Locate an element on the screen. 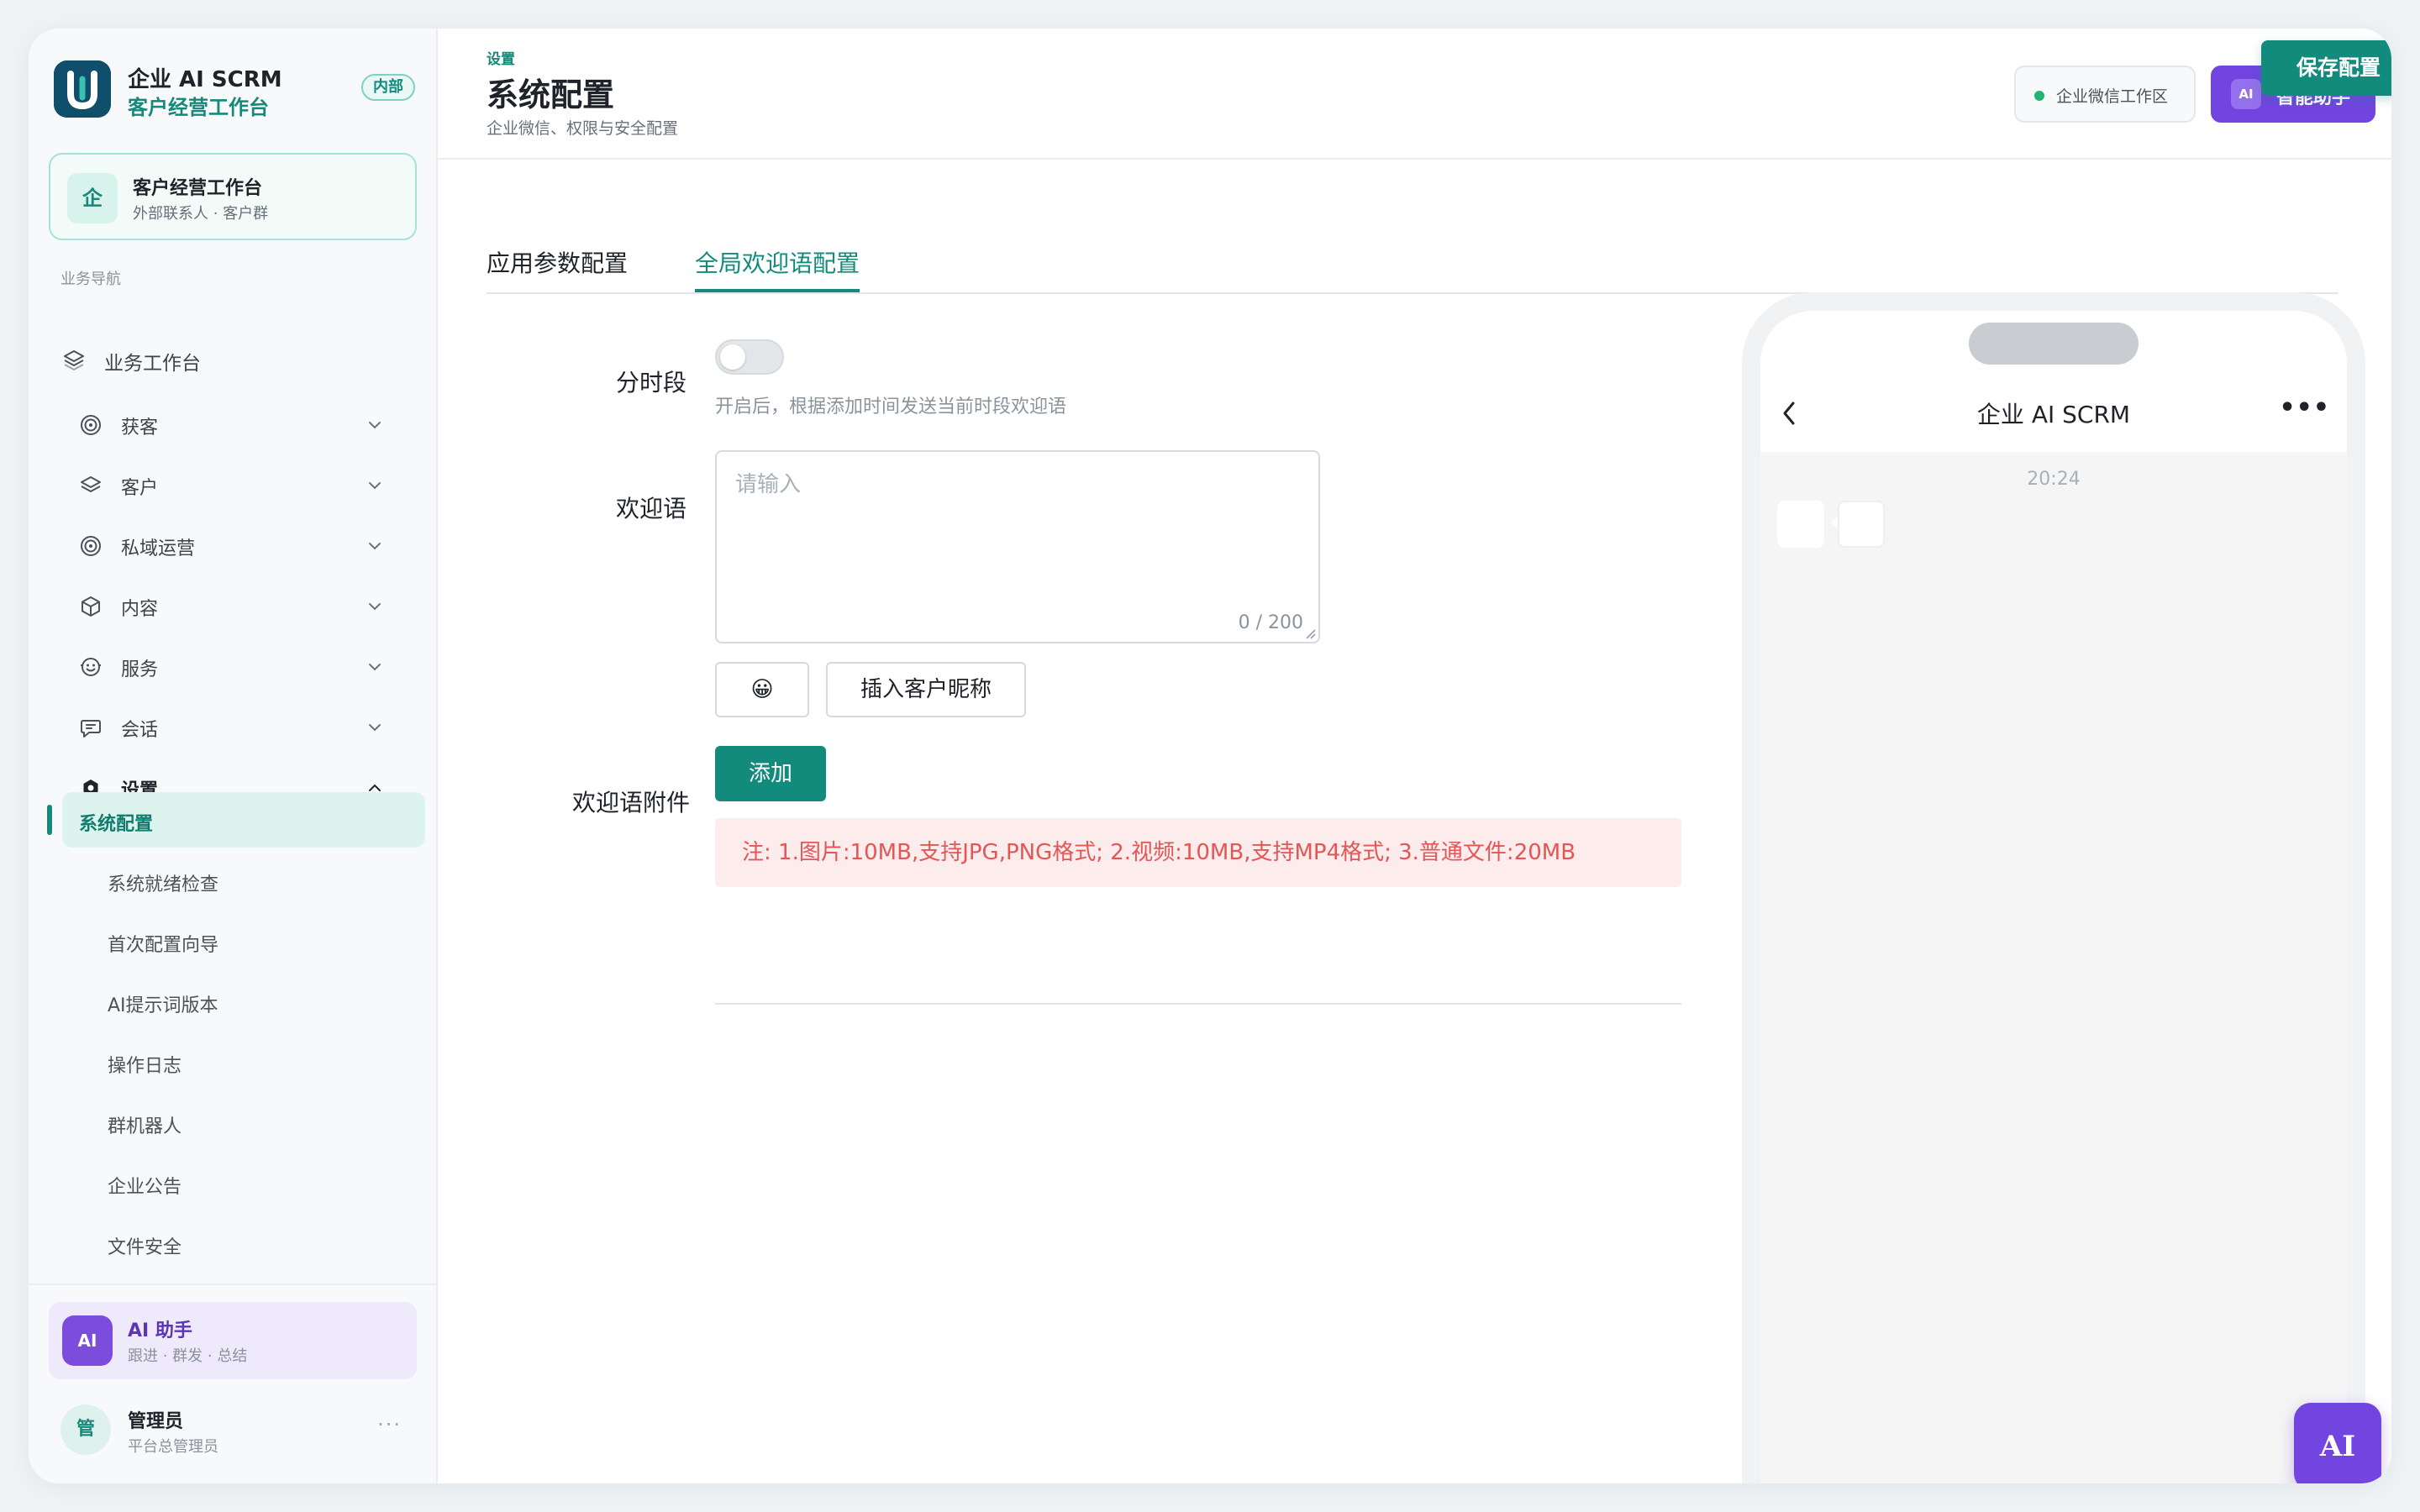  nav-item-label: 私域运营 is located at coordinates (158, 548).